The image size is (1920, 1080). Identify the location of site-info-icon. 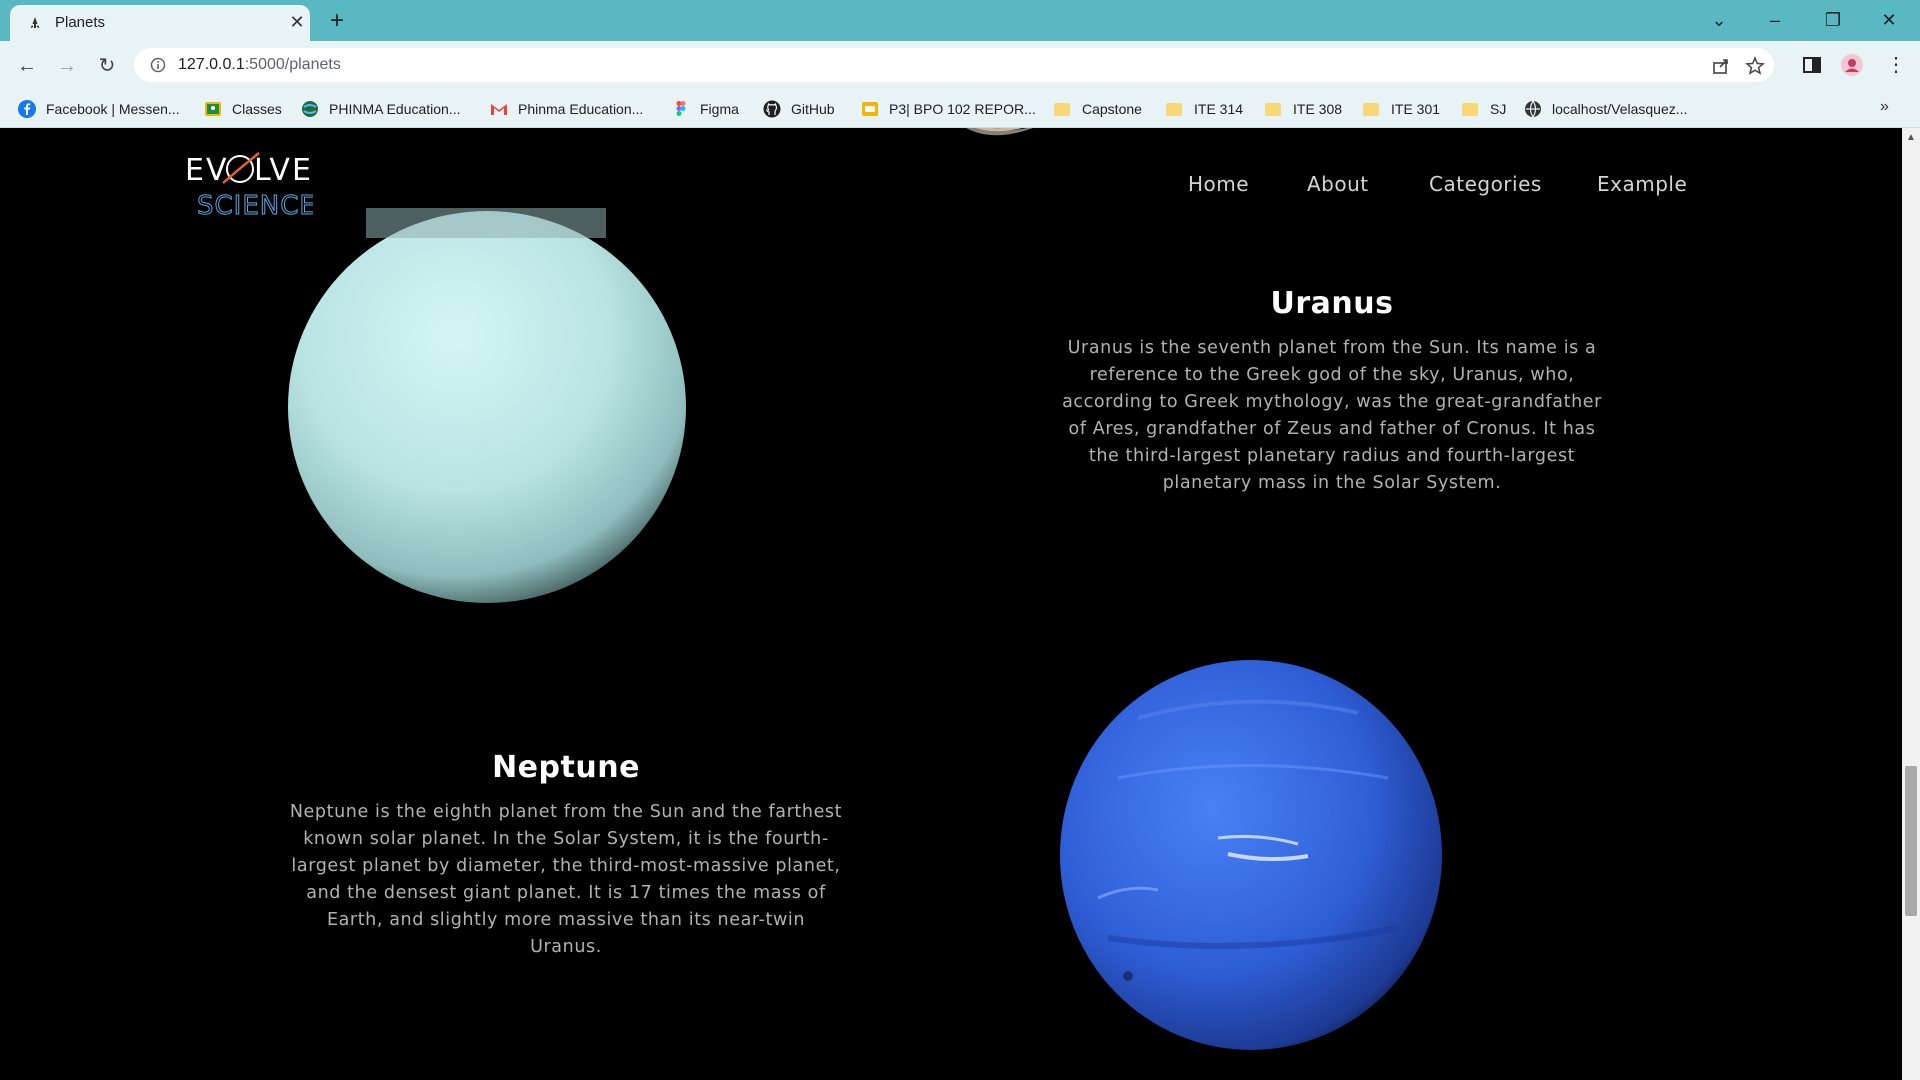
(158, 65).